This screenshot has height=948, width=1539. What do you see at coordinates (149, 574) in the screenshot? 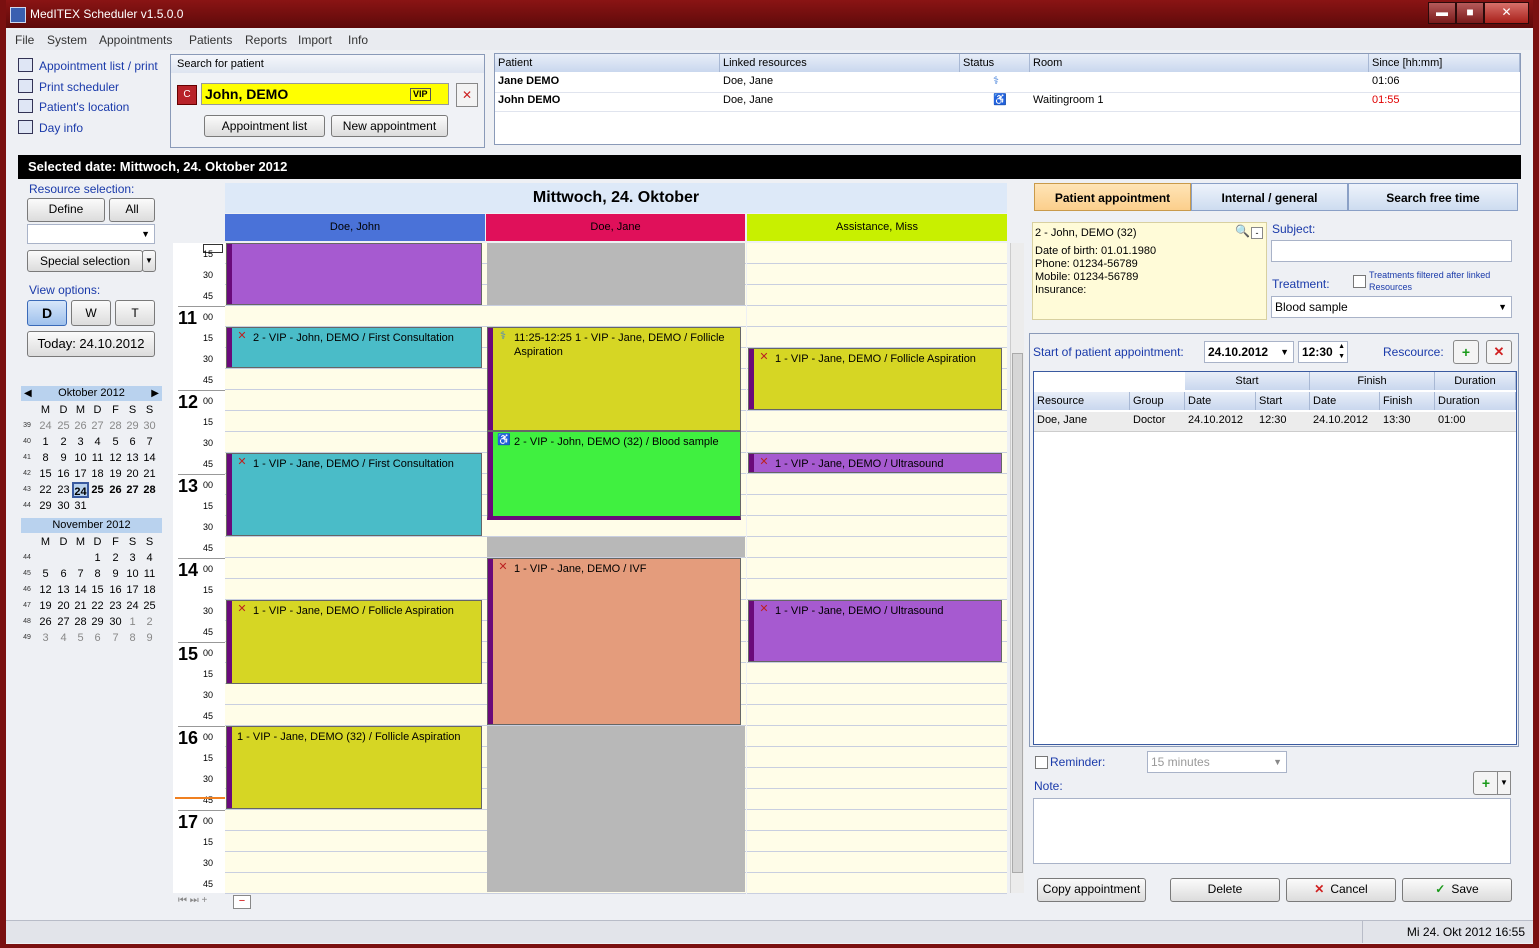
I see `calendar-day: 11` at bounding box center [149, 574].